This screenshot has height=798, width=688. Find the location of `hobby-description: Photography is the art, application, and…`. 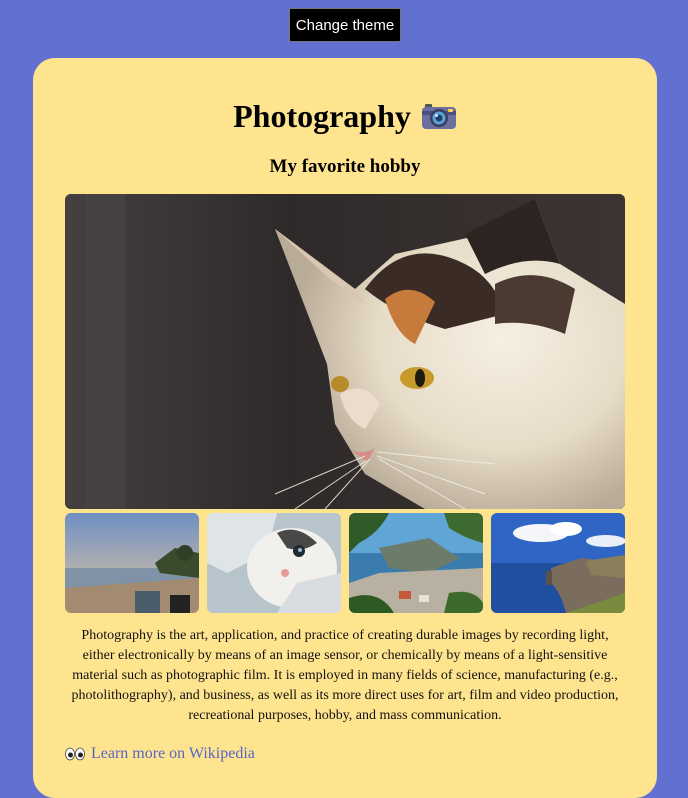

hobby-description: Photography is the art, application, and… is located at coordinates (345, 675).